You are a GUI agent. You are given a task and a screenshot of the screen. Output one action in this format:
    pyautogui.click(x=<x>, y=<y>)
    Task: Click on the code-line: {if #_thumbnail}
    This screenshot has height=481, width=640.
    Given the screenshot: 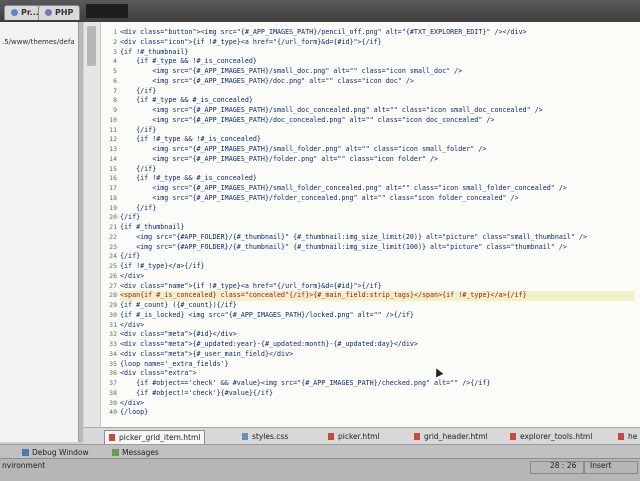 What is the action you would take?
    pyautogui.click(x=377, y=228)
    